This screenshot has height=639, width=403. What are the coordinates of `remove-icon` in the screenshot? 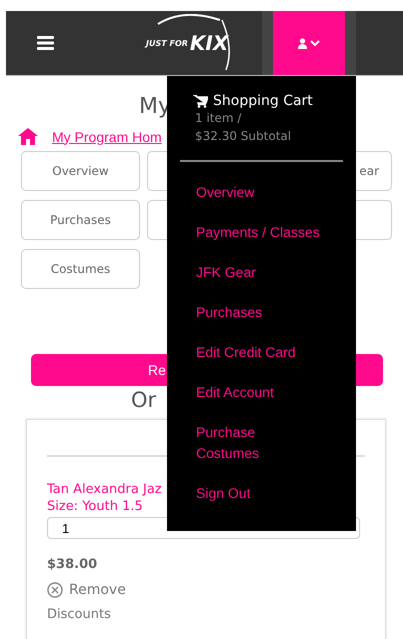 It's located at (55, 590).